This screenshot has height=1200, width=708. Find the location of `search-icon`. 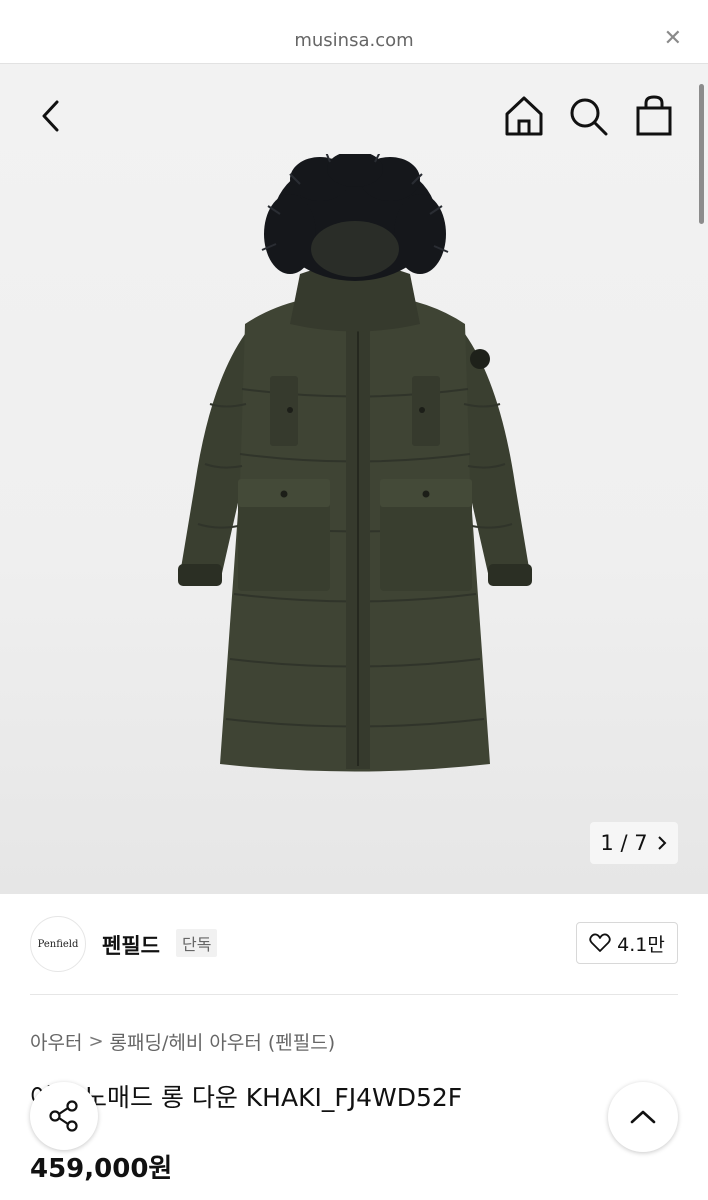

search-icon is located at coordinates (588, 116).